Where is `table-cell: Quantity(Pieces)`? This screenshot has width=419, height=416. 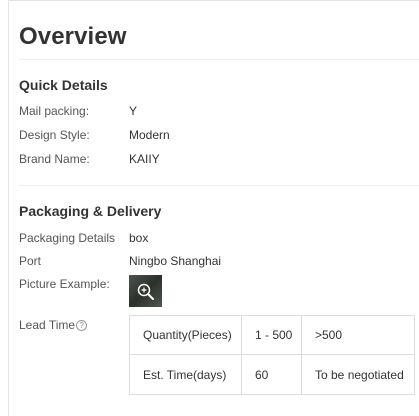
table-cell: Quantity(Pieces) is located at coordinates (185, 335).